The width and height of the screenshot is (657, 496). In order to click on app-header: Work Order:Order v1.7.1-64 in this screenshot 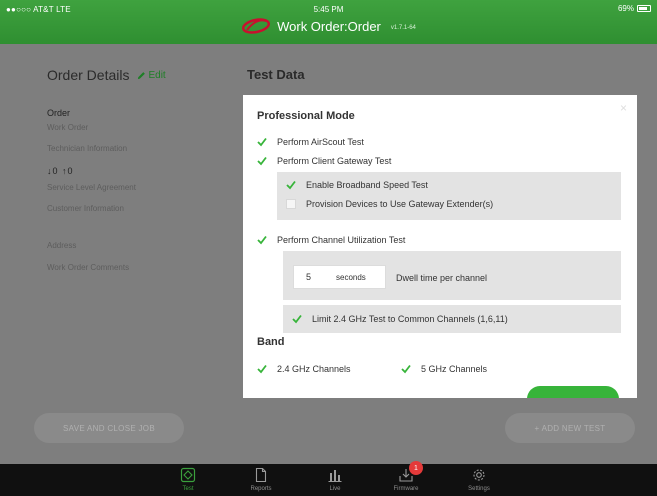, I will do `click(328, 26)`.